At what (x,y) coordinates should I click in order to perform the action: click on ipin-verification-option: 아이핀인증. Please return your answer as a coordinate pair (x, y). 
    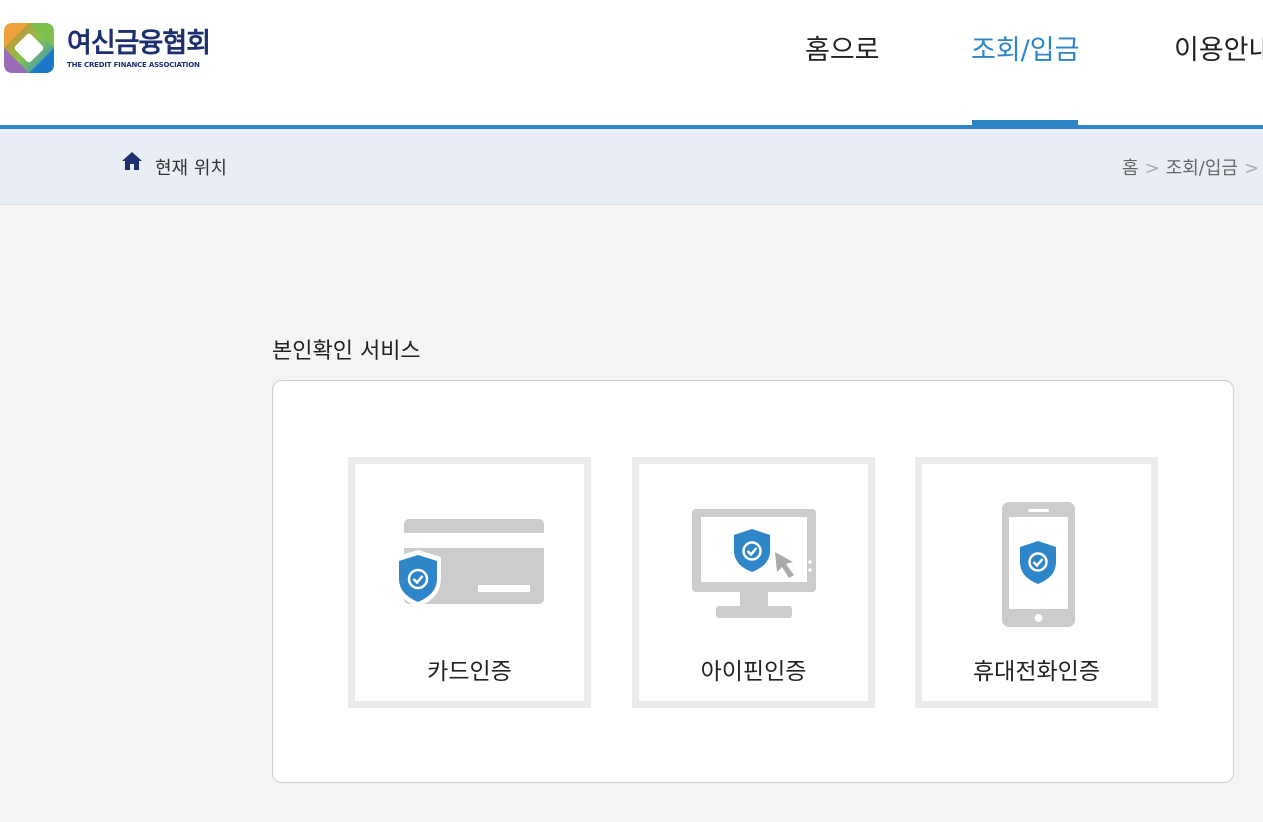
    Looking at the image, I should click on (753, 582).